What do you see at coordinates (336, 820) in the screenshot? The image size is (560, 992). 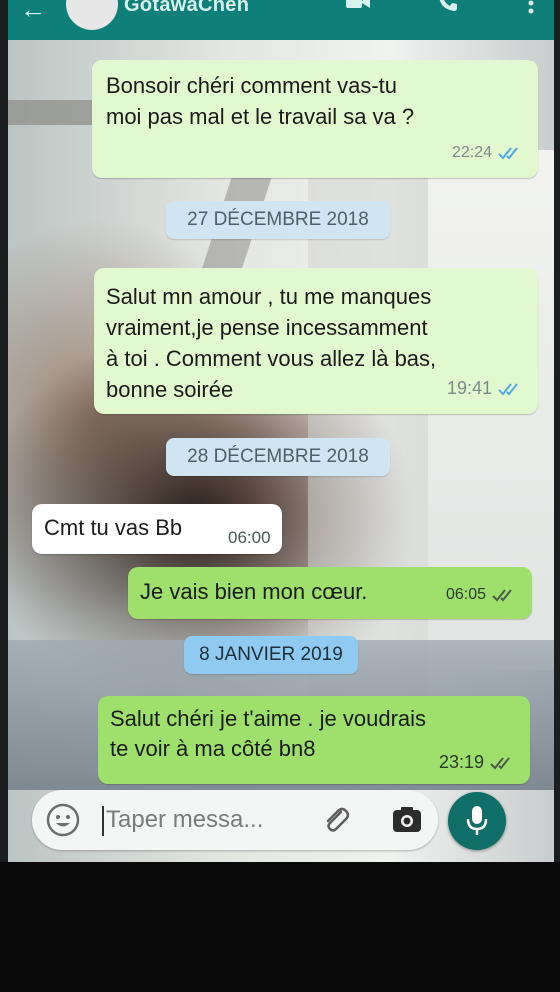 I see `paperclip-icon` at bounding box center [336, 820].